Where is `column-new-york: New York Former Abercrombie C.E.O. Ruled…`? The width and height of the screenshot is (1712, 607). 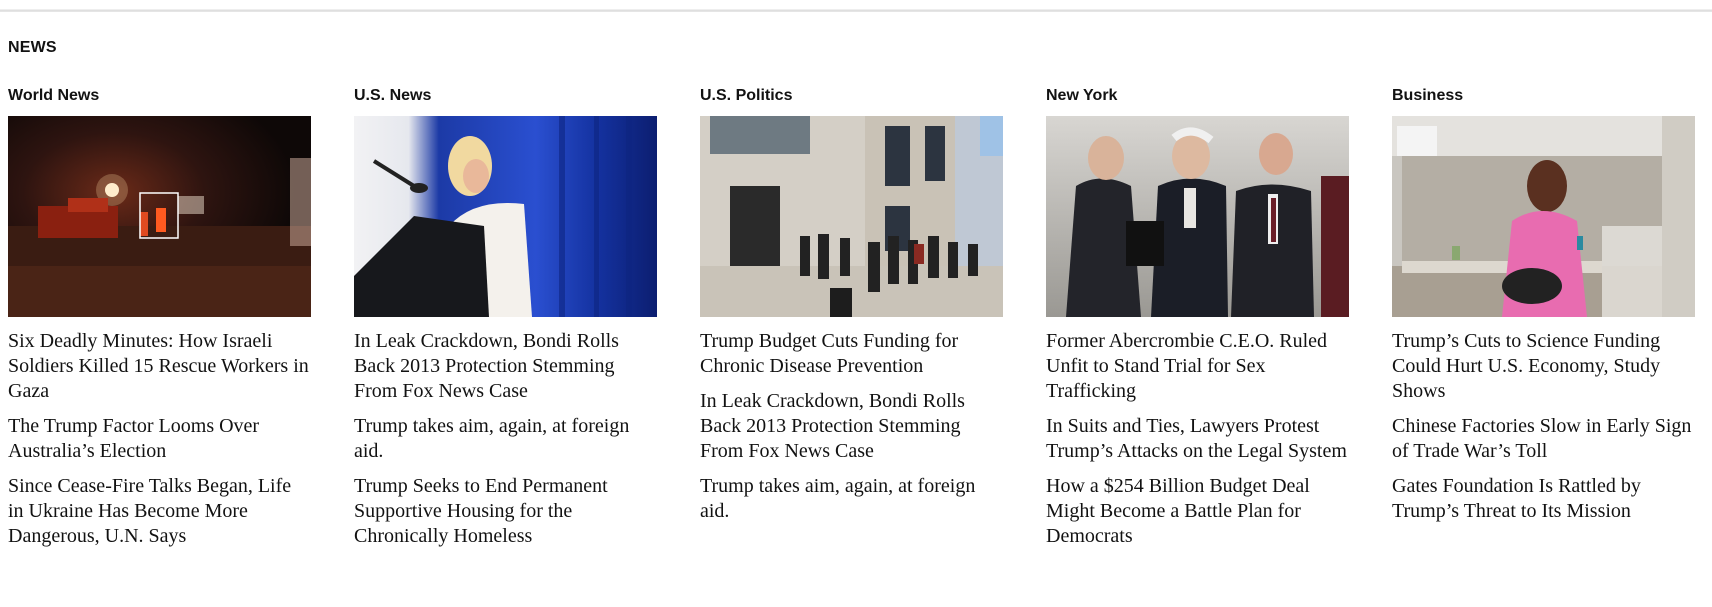
column-new-york: New York Former Abercrombie C.E.O. Ruled… is located at coordinates (1197, 322).